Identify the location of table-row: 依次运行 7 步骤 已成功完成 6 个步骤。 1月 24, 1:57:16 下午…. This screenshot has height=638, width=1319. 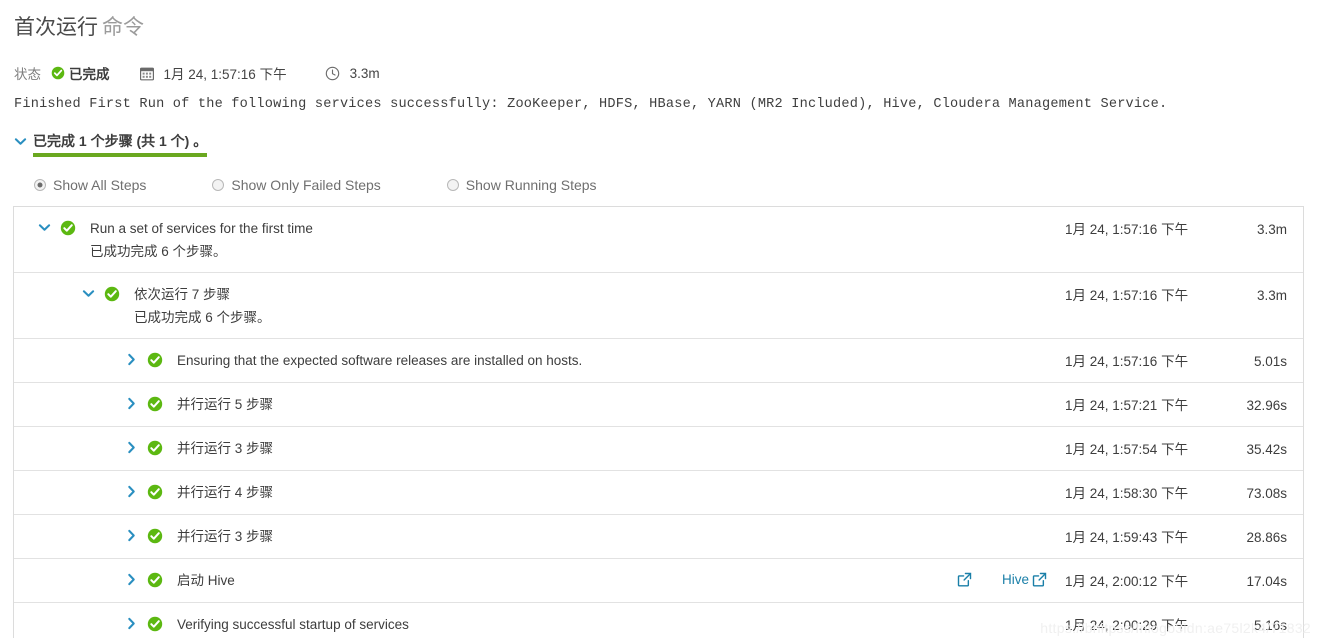
(658, 306).